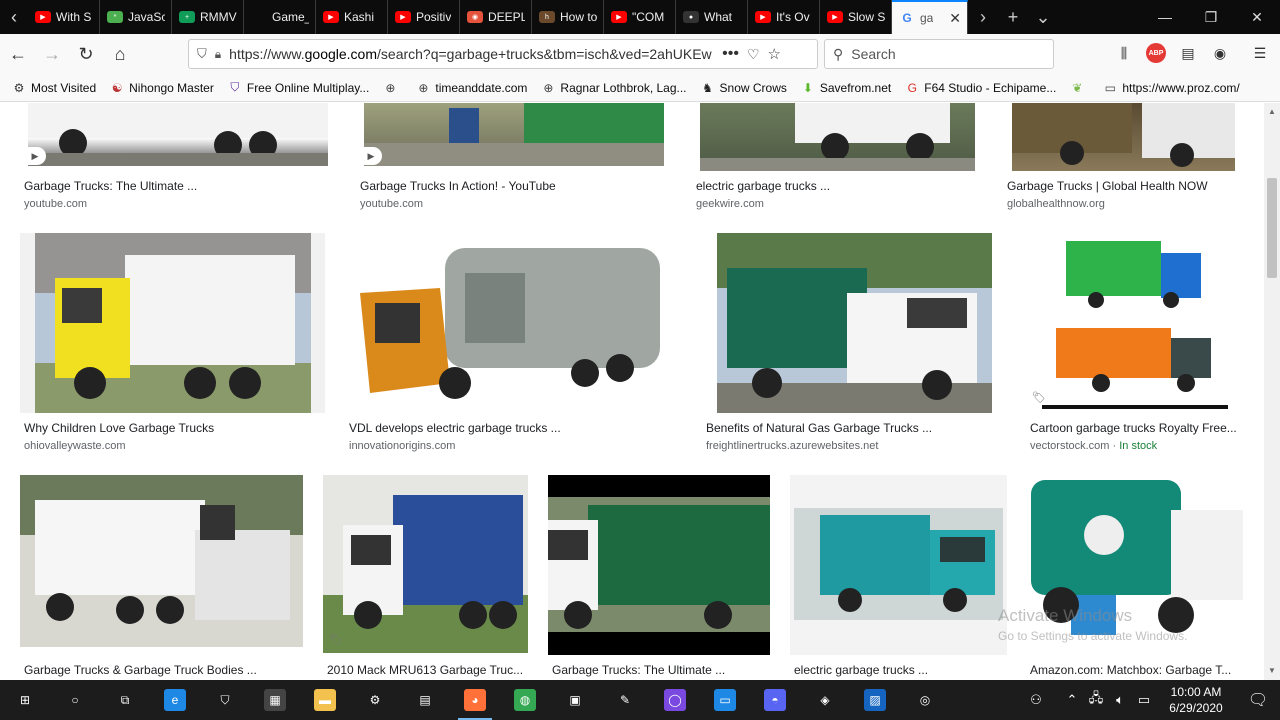 The width and height of the screenshot is (1280, 720). What do you see at coordinates (1272, 228) in the screenshot?
I see `scrollbar-thumb` at bounding box center [1272, 228].